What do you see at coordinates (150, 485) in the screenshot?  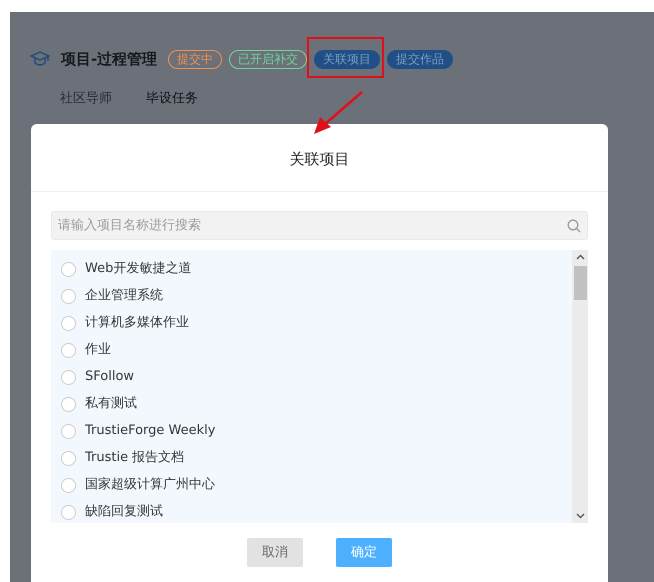 I see `option-label: 国家超级计算广州中心` at bounding box center [150, 485].